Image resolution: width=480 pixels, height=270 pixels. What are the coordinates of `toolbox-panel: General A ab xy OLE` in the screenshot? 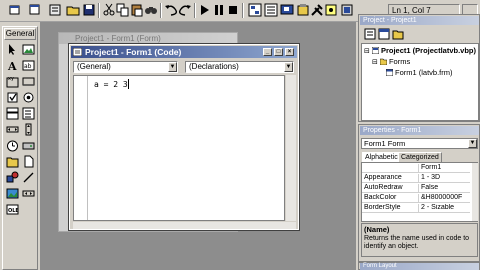 It's located at (20, 148).